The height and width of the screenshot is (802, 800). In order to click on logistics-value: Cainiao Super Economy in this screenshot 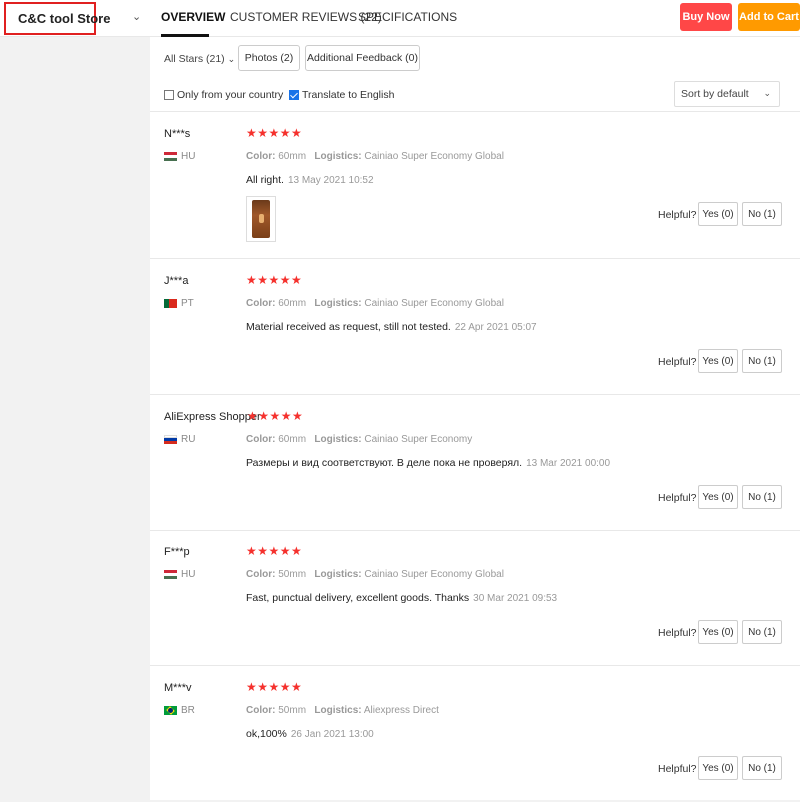, I will do `click(418, 439)`.